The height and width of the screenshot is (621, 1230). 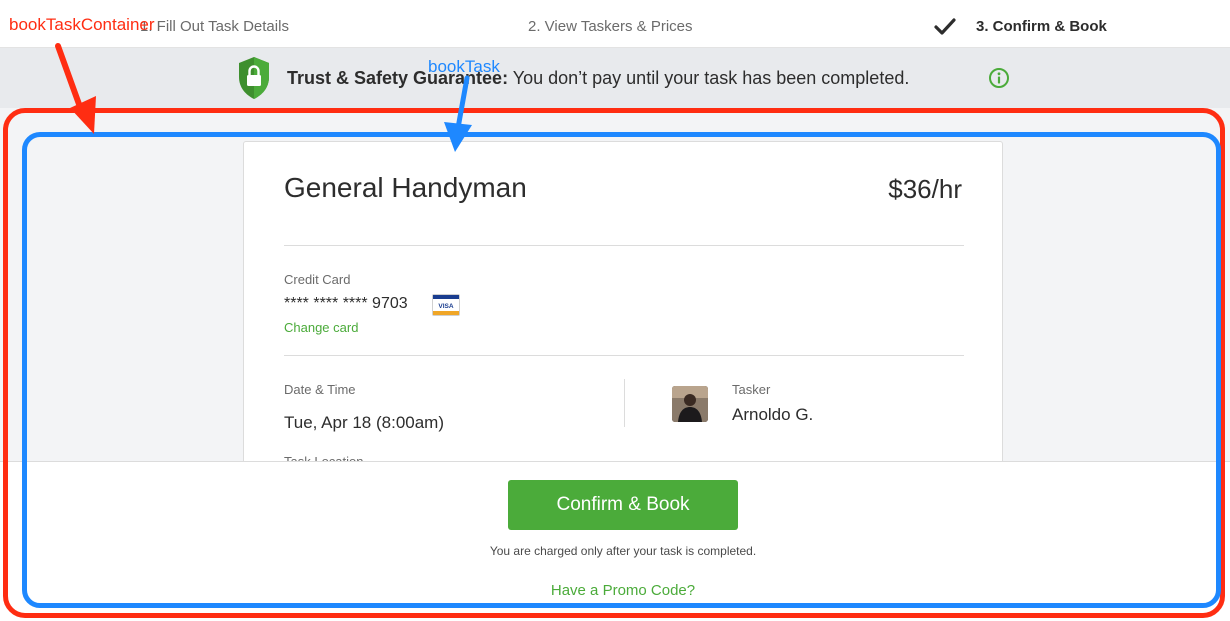 I want to click on promo-code-link: Have a Promo Code?, so click(x=615, y=590).